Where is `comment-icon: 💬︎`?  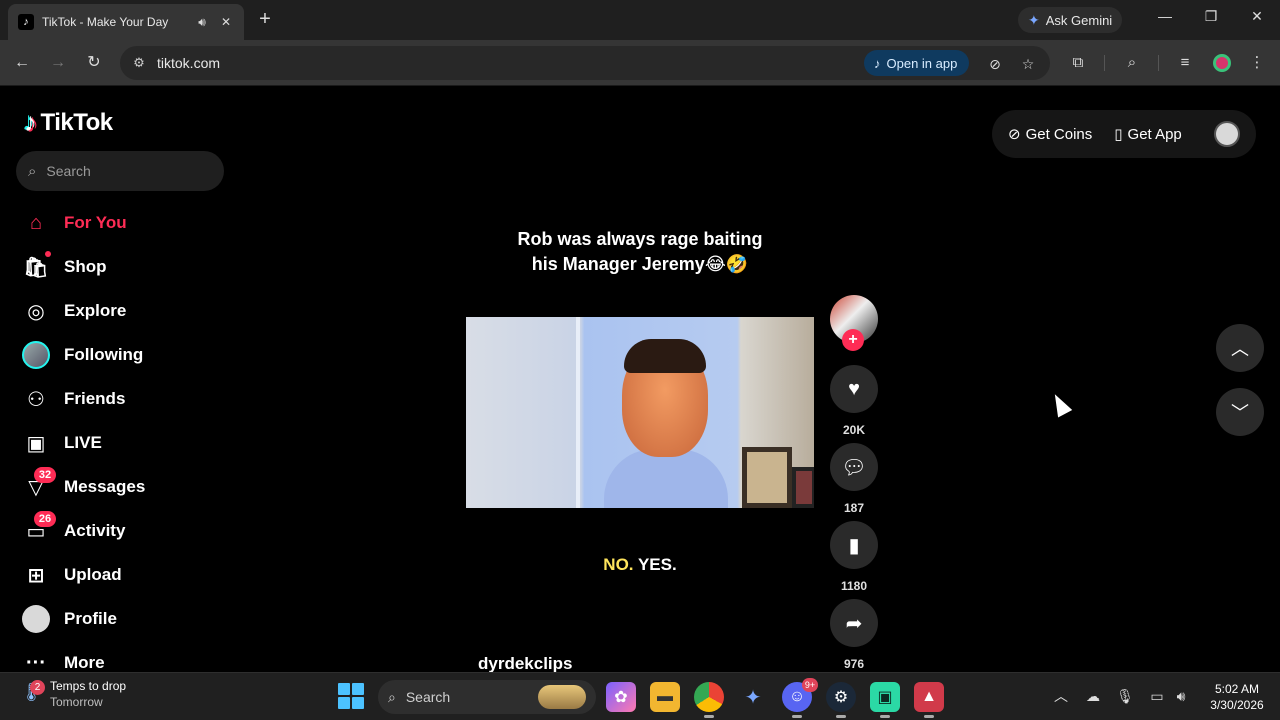
comment-icon: 💬︎ is located at coordinates (854, 467).